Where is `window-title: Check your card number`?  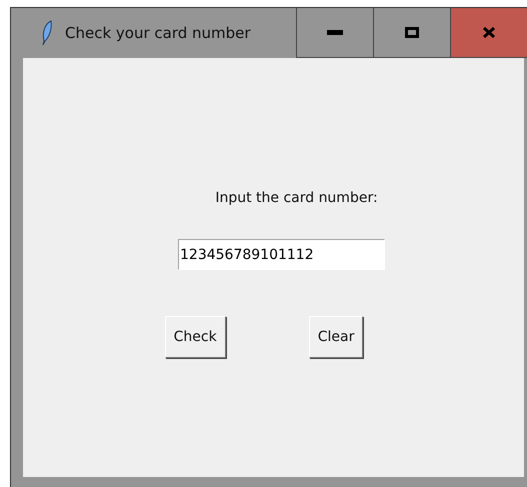
window-title: Check your card number is located at coordinates (158, 33).